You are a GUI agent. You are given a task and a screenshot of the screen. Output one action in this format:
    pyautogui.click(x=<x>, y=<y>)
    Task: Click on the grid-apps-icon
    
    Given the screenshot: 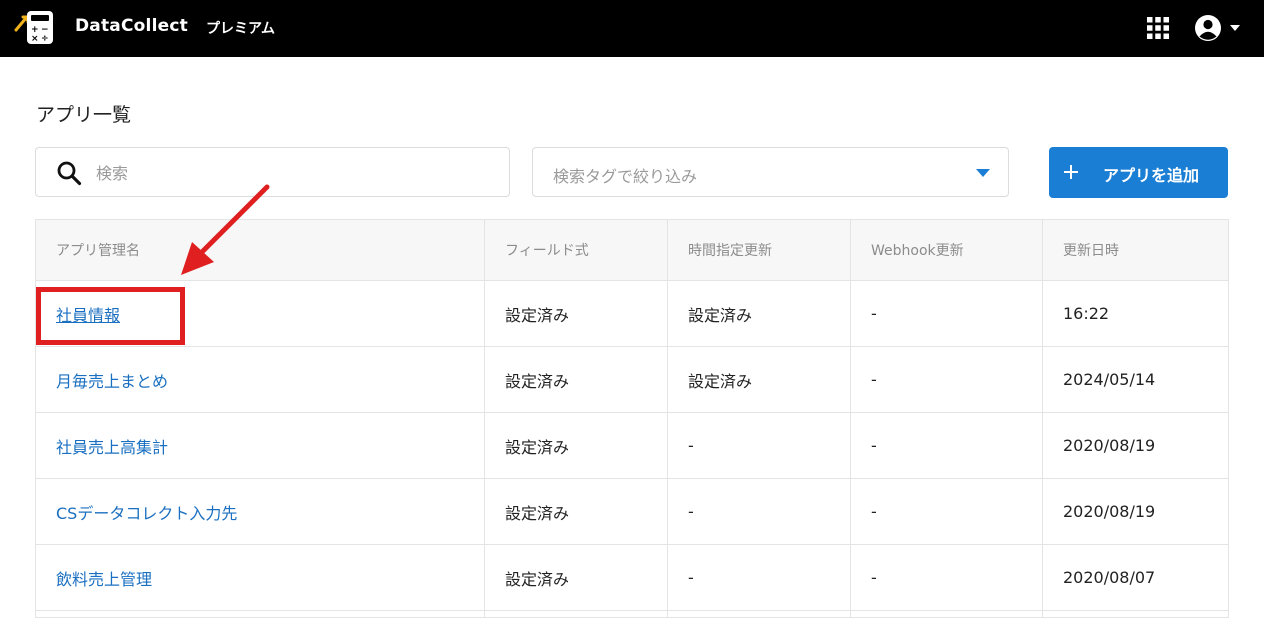 What is the action you would take?
    pyautogui.click(x=1158, y=28)
    